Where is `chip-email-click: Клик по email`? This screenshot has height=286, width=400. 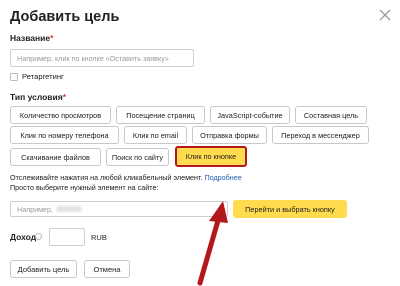 chip-email-click: Клик по email is located at coordinates (155, 135).